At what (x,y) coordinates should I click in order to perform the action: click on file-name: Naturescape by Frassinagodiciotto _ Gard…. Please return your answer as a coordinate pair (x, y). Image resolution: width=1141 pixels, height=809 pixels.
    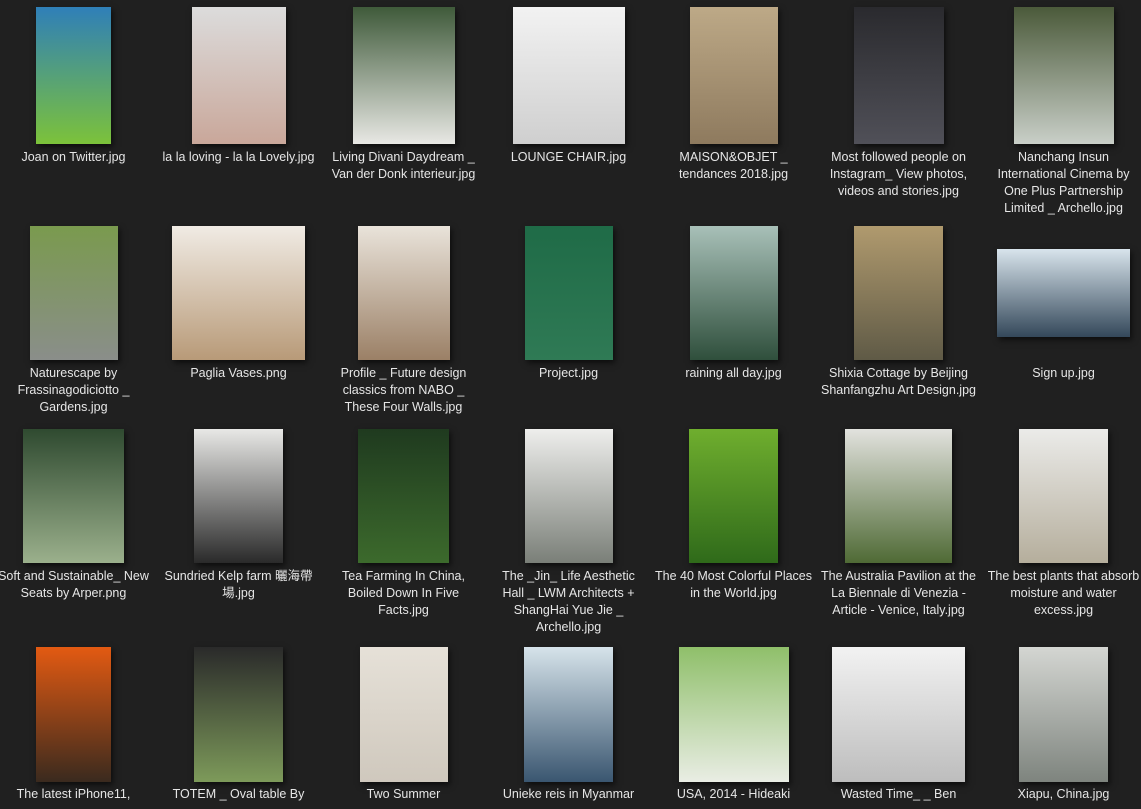
    Looking at the image, I should click on (76, 390).